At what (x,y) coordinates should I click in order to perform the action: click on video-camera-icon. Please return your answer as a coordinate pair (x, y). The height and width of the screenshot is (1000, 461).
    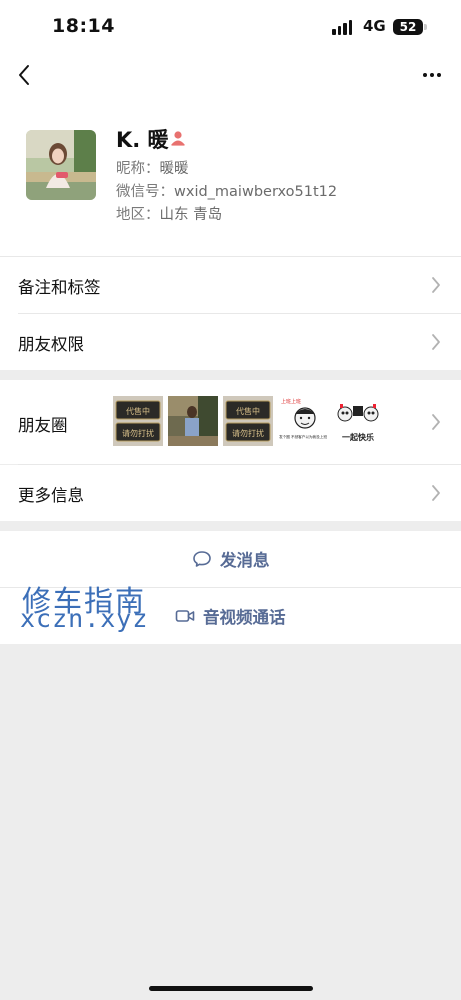
    Looking at the image, I should click on (185, 616).